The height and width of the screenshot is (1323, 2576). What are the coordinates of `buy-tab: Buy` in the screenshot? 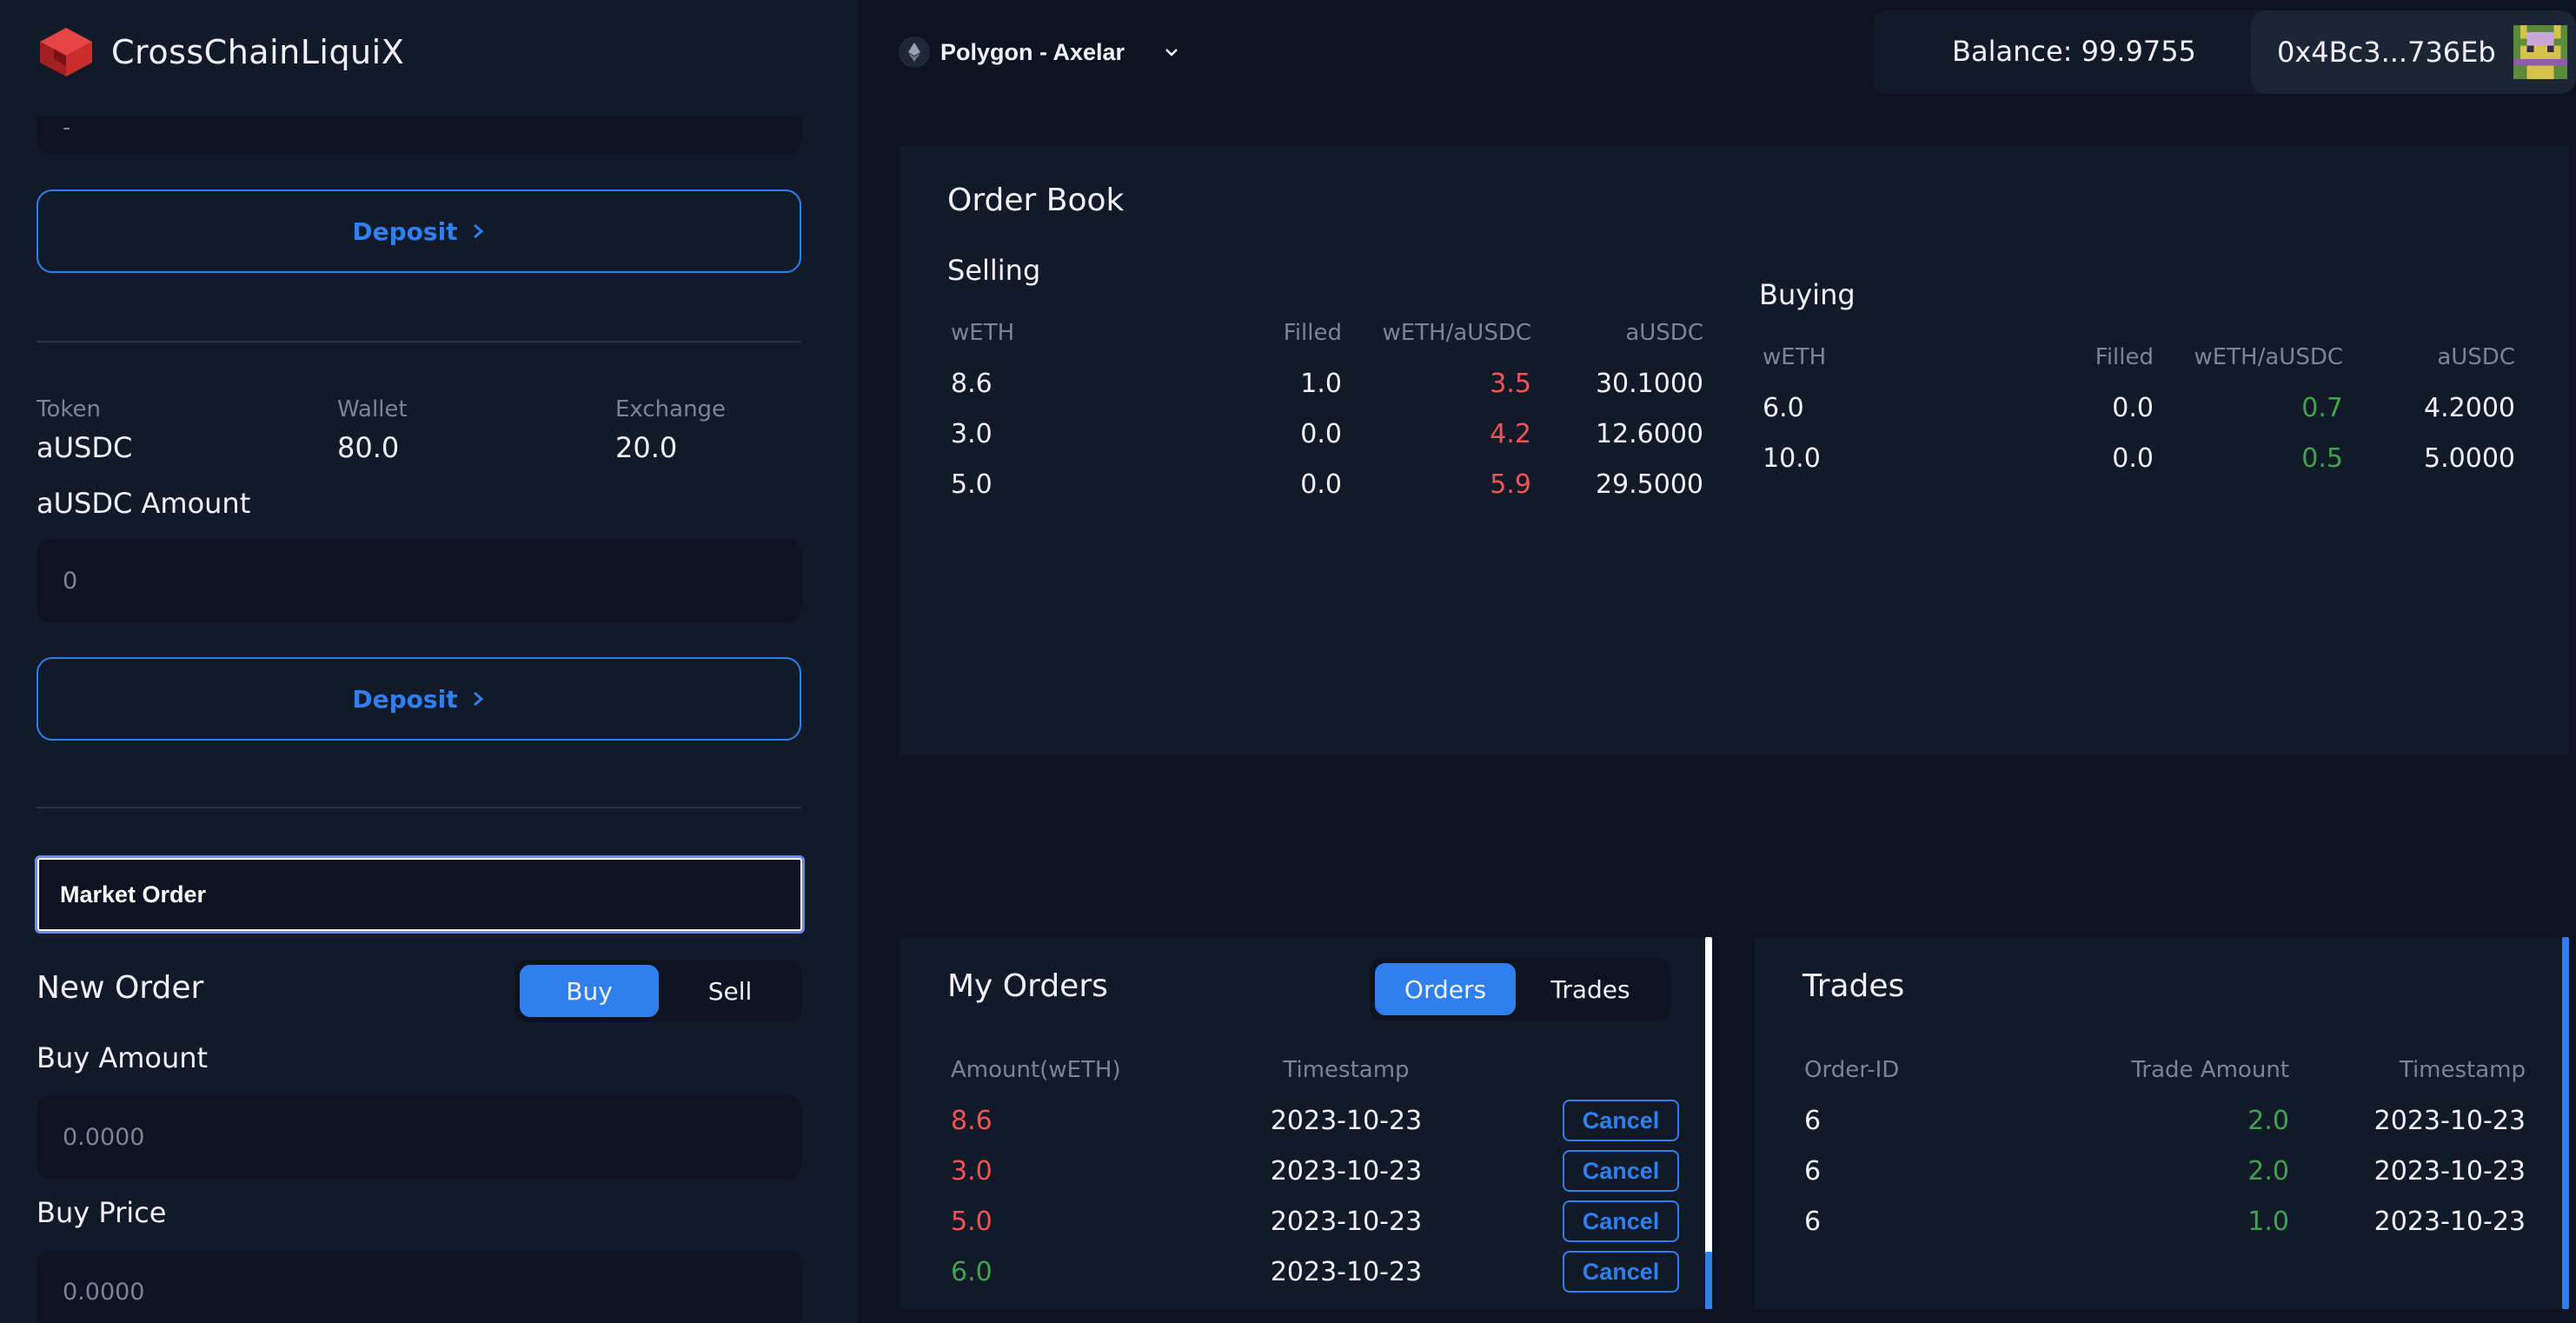 It's located at (589, 991).